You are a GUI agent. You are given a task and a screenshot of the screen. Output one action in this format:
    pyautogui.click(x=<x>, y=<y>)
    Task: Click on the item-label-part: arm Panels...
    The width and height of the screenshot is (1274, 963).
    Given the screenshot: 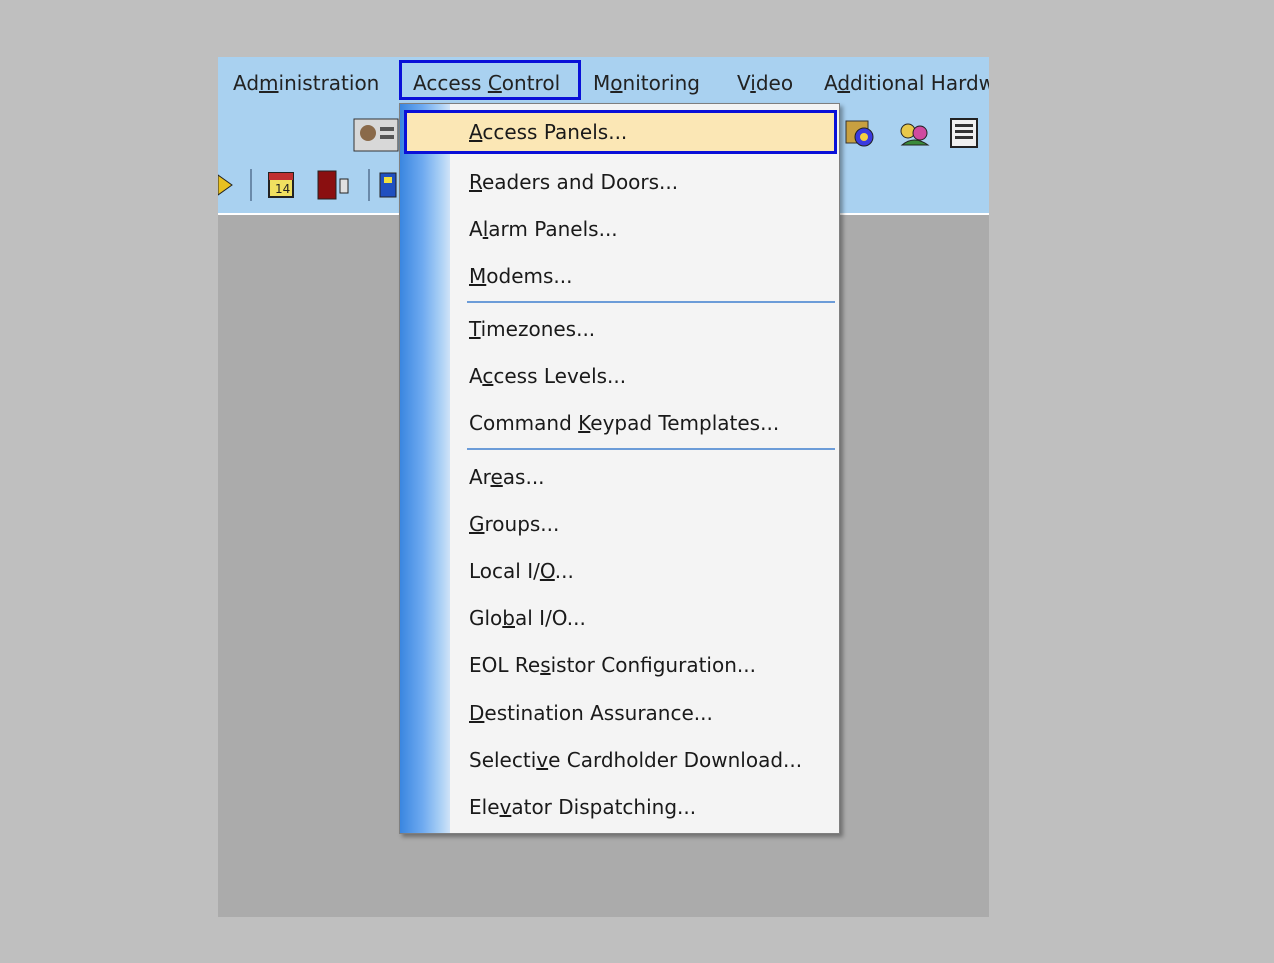 What is the action you would take?
    pyautogui.click(x=553, y=229)
    